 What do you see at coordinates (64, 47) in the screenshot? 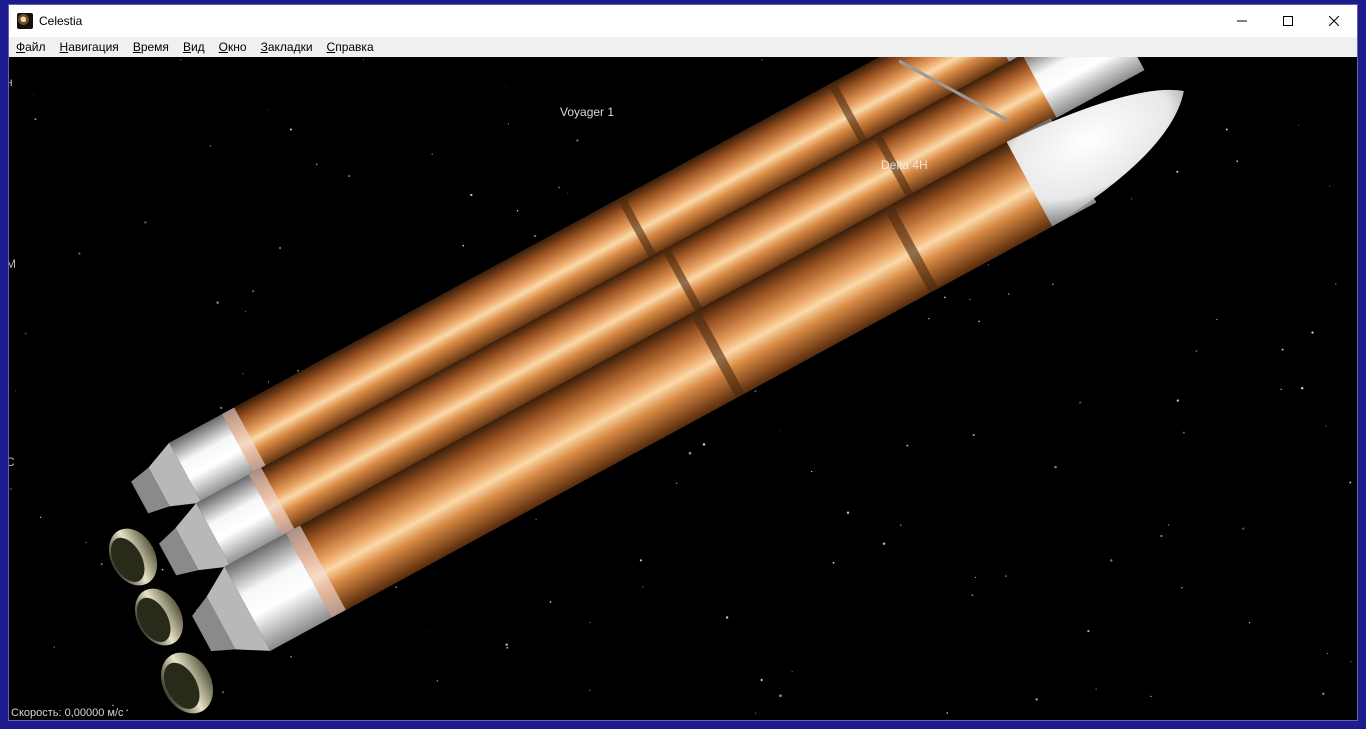
I see `menu-navigation-mnemonic: Н` at bounding box center [64, 47].